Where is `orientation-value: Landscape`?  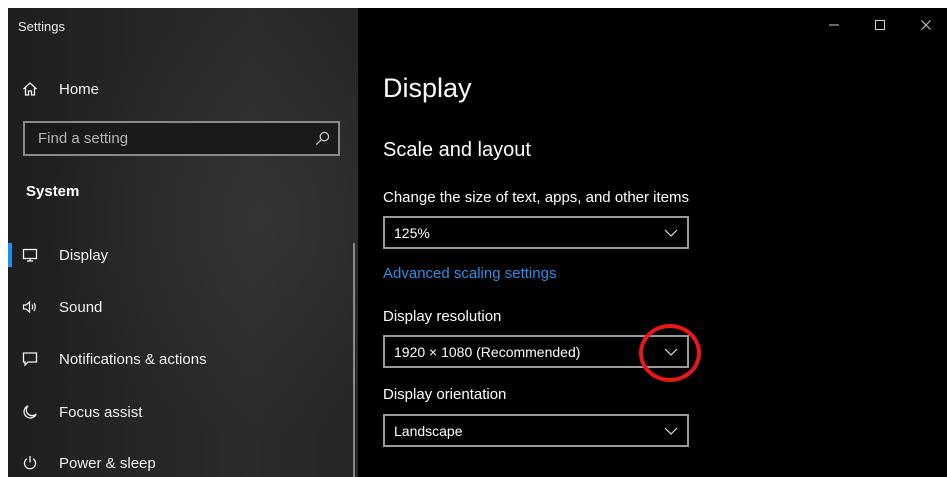 orientation-value: Landscape is located at coordinates (428, 431).